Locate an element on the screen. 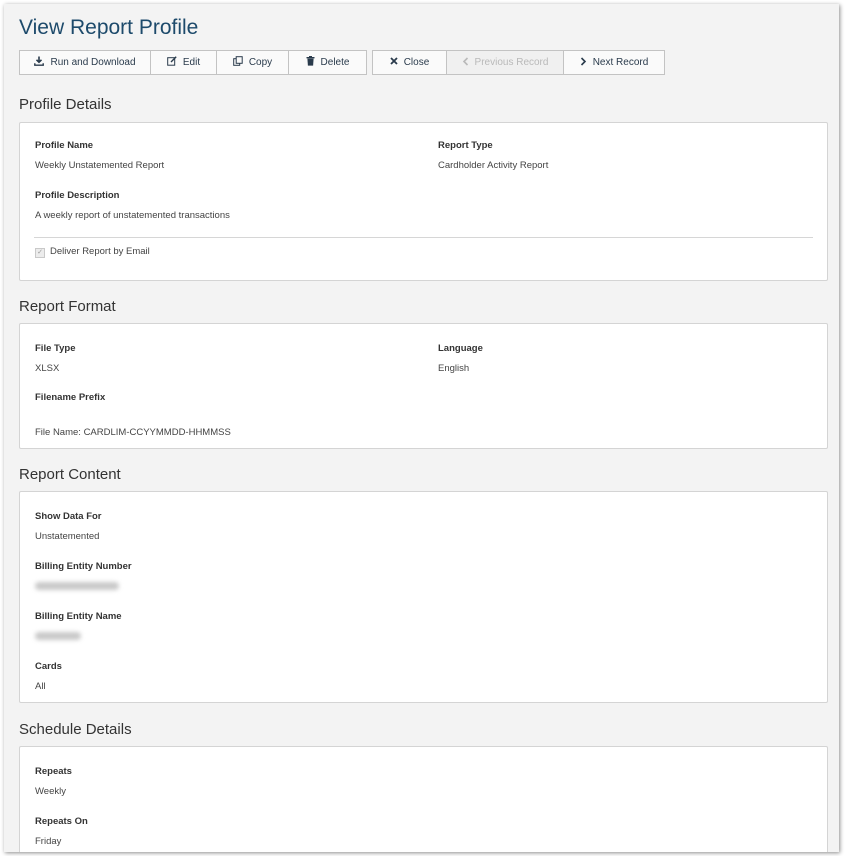 Image resolution: width=851 pixels, height=856 pixels. trash-icon is located at coordinates (310, 62).